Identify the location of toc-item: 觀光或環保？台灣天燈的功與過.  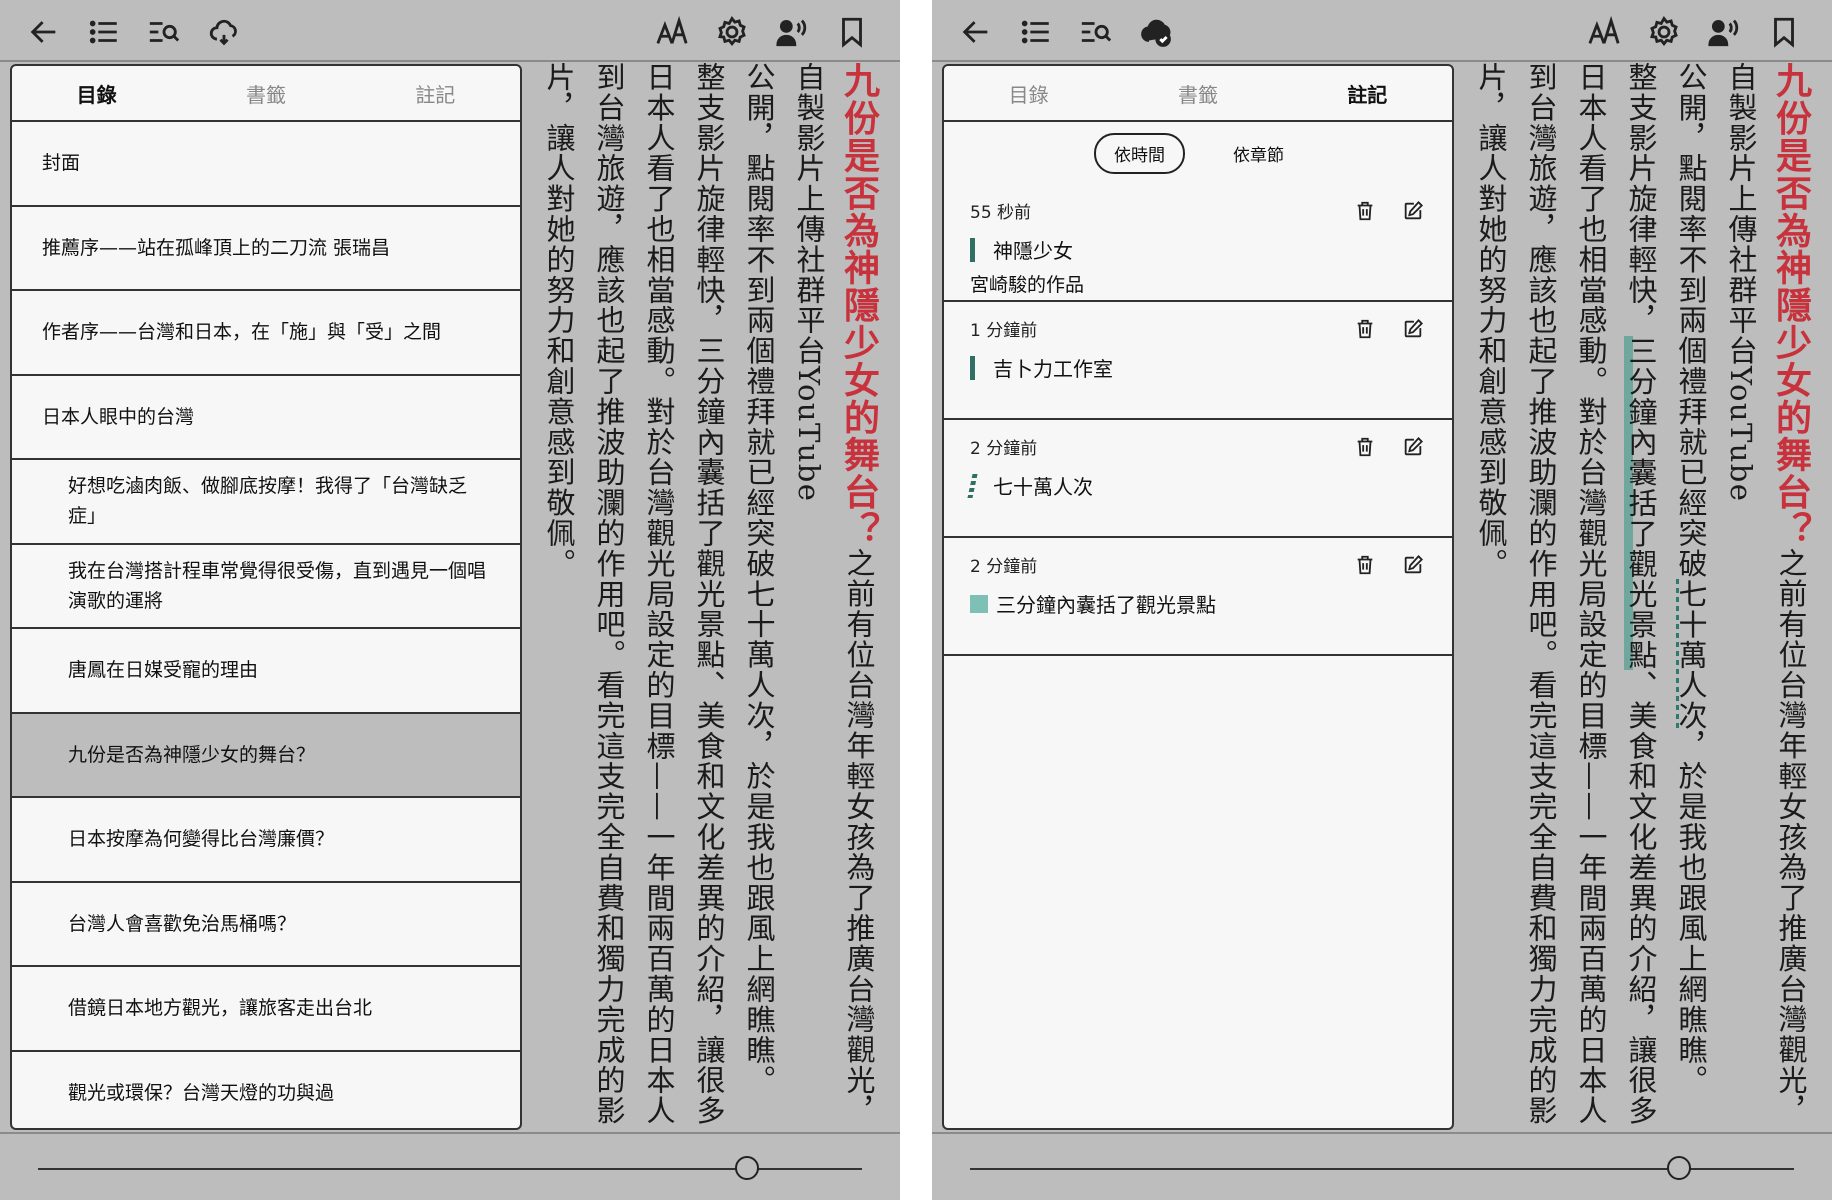
(266, 1090).